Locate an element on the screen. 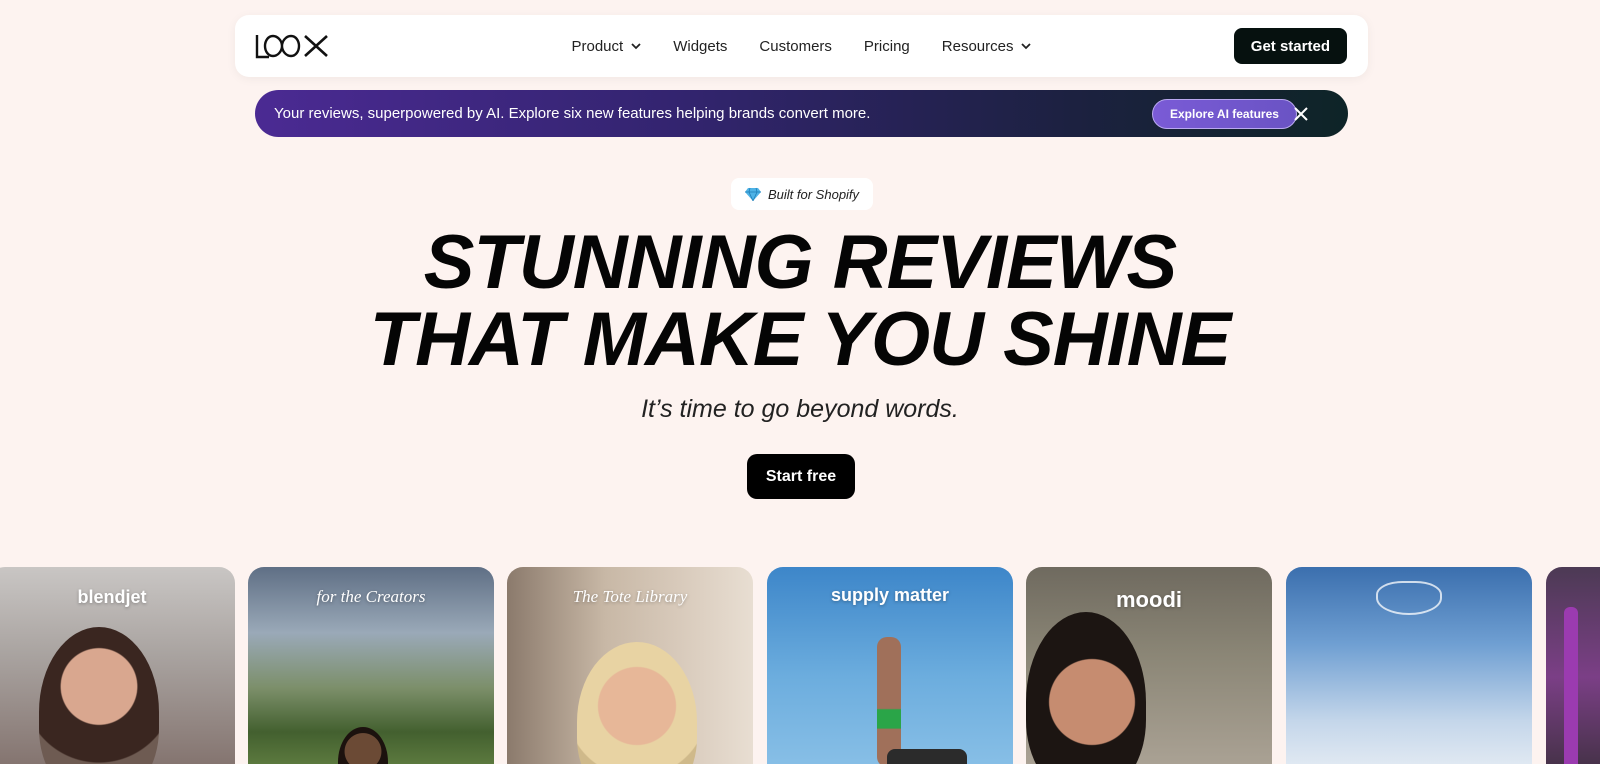 This screenshot has width=1600, height=764. get-started-button: Get started is located at coordinates (1290, 46).